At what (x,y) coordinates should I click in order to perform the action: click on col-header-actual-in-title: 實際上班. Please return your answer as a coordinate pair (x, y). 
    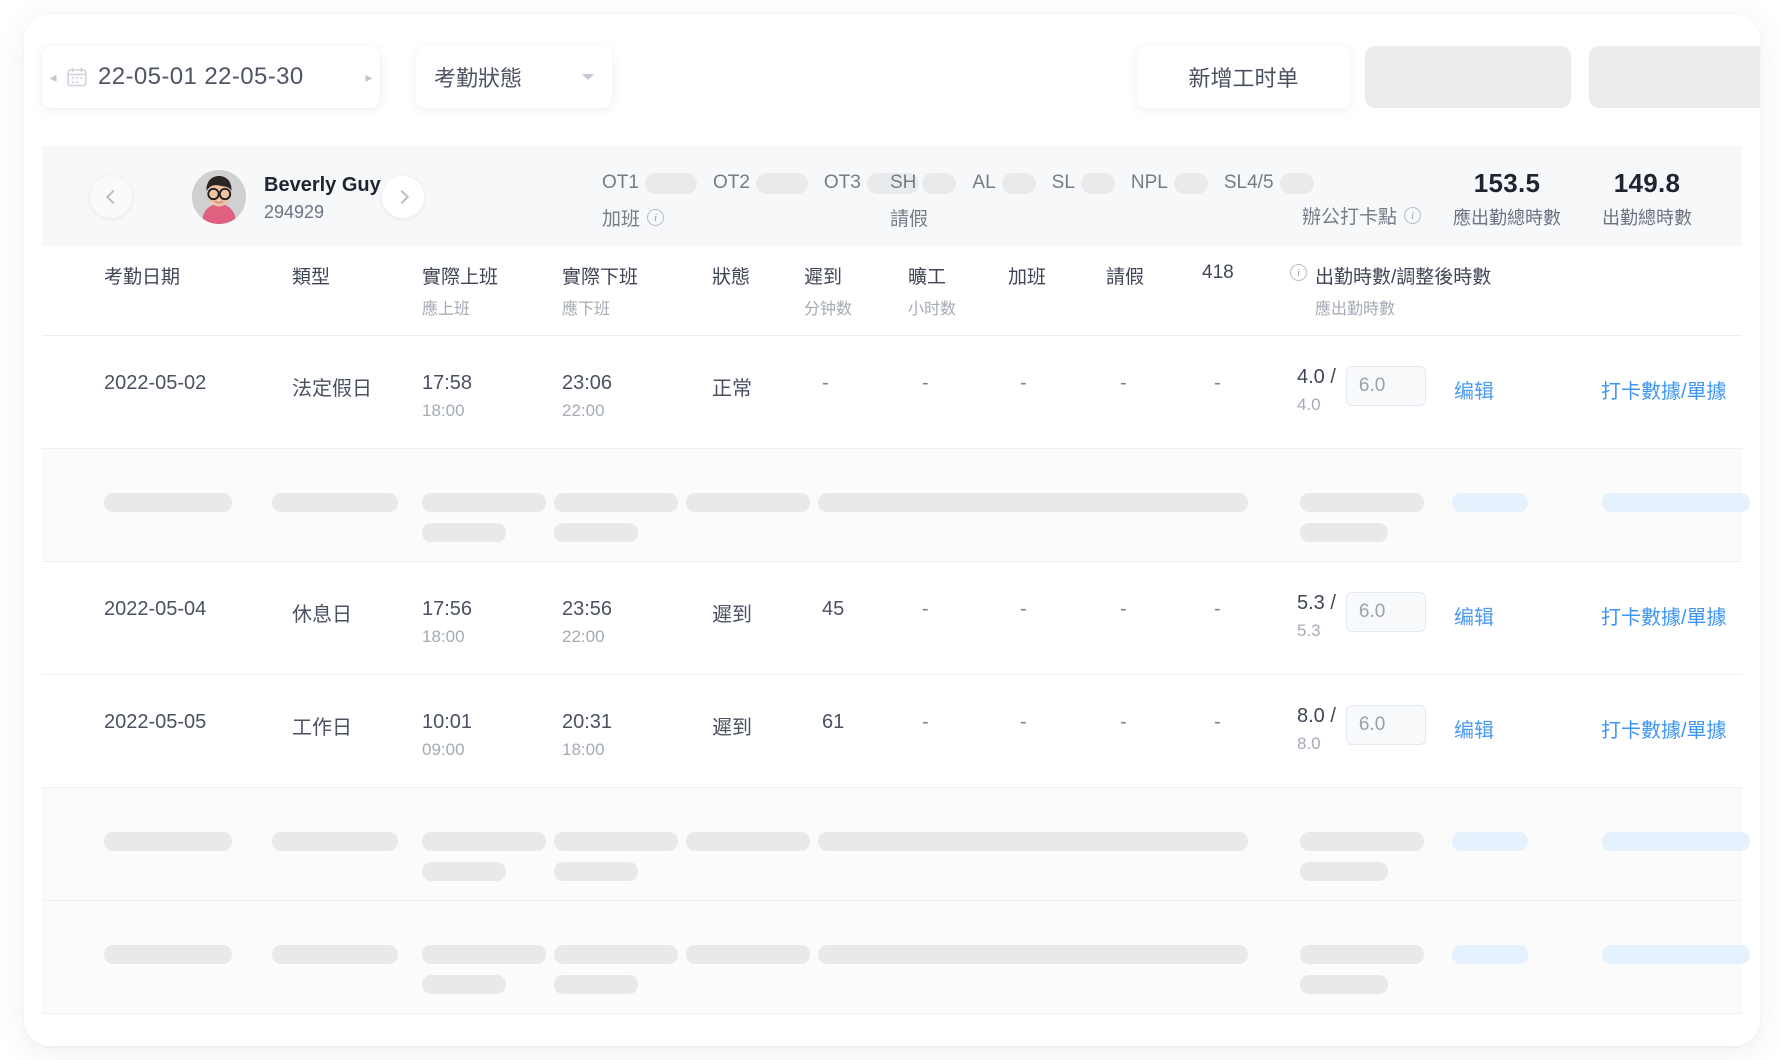
    Looking at the image, I should click on (460, 277).